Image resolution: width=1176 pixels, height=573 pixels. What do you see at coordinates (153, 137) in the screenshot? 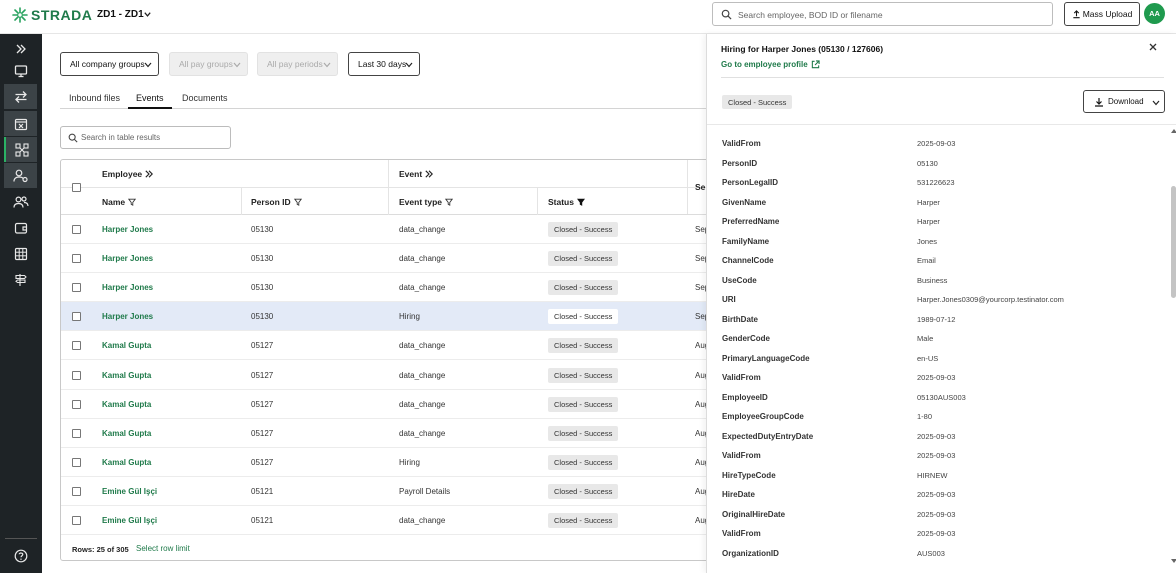
I see `table-search-input` at bounding box center [153, 137].